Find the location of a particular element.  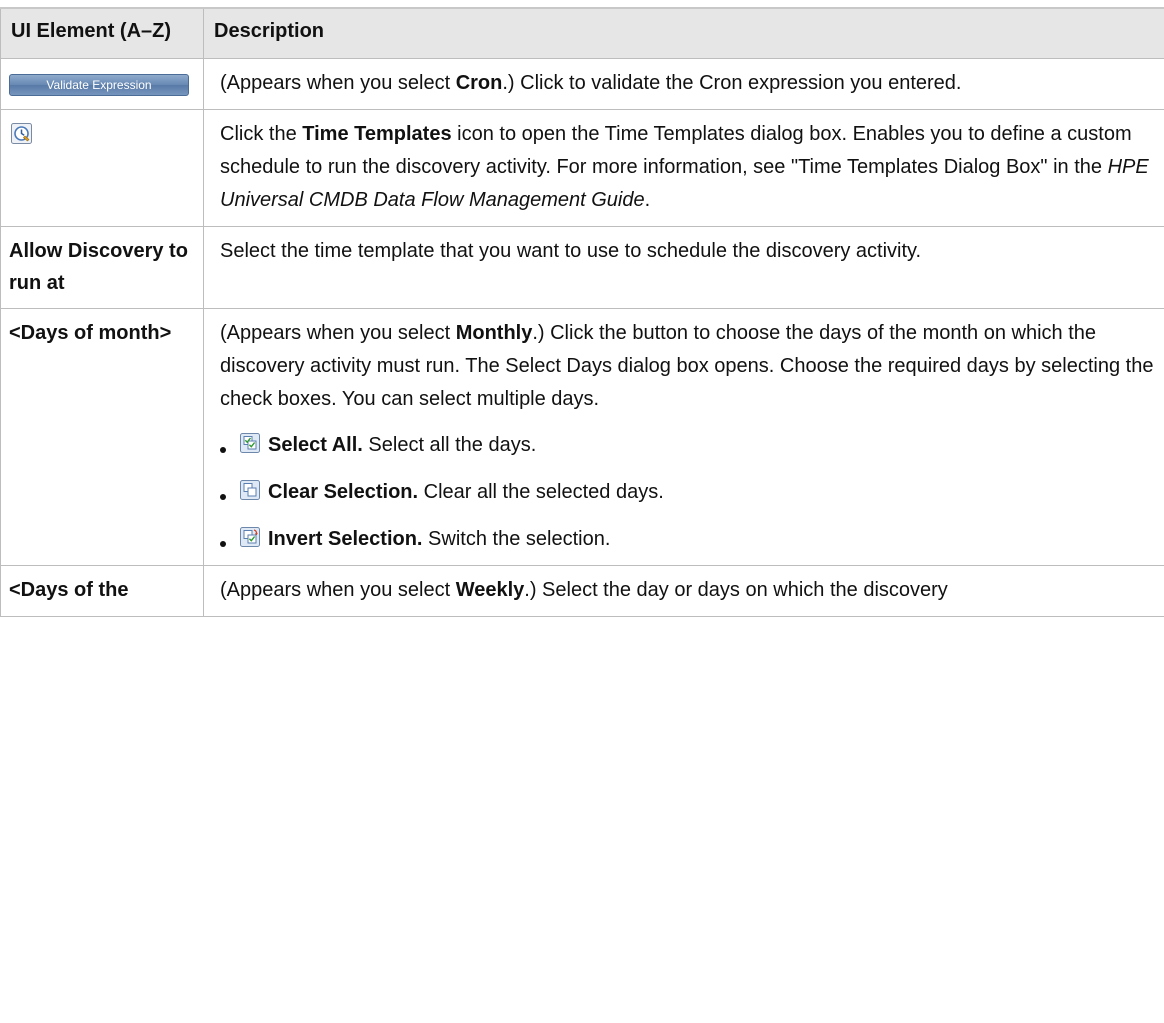

ui-element-cell: Allow Discovery to run at is located at coordinates (102, 267).